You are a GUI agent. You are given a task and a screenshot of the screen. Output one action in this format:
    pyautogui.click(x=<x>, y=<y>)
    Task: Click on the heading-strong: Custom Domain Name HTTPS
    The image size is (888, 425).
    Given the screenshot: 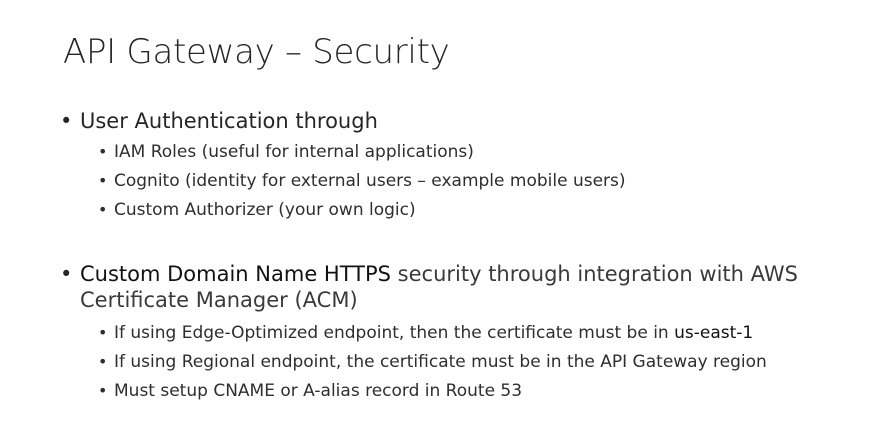 What is the action you would take?
    pyautogui.click(x=235, y=274)
    